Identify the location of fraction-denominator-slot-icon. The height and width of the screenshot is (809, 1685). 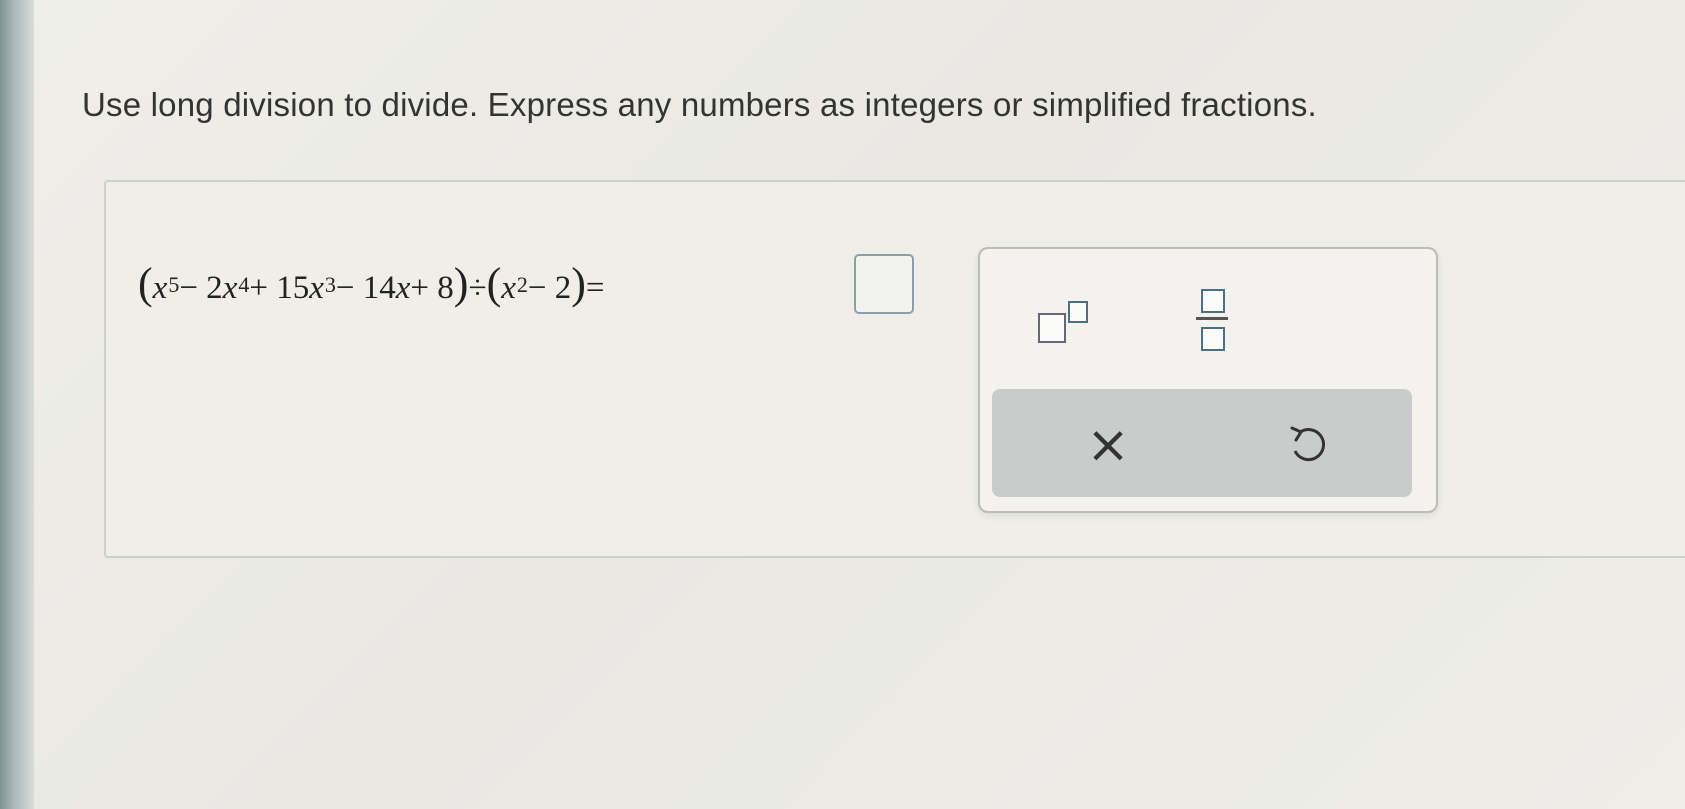
(1213, 339).